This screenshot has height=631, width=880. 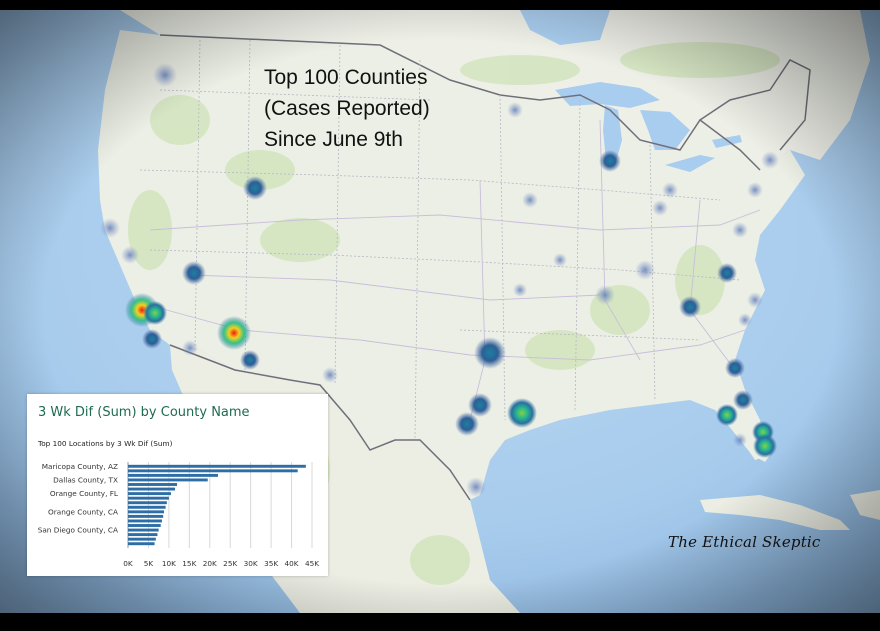 What do you see at coordinates (440, 5) in the screenshot?
I see `top-bar` at bounding box center [440, 5].